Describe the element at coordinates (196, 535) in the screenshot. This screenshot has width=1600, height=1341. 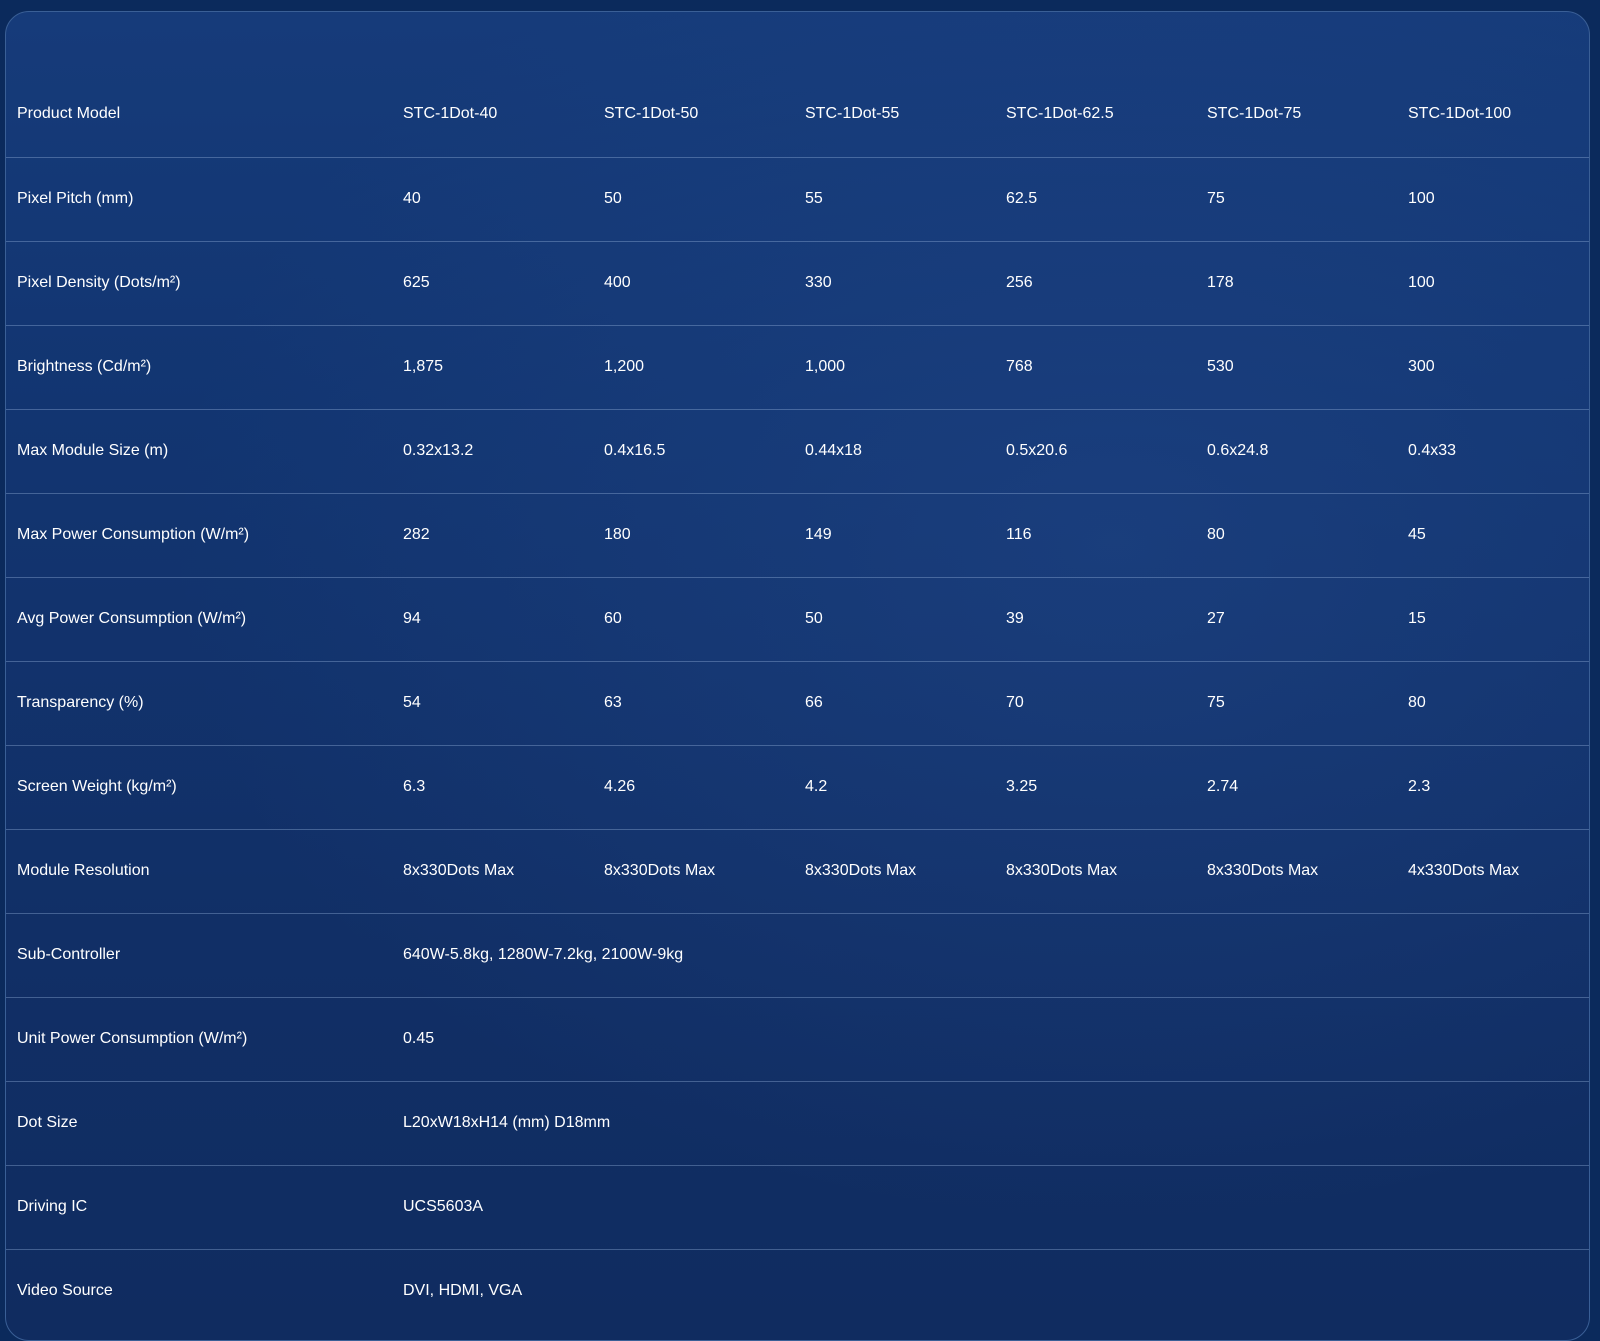
I see `row-label: Max Power Consumption (W/m²)` at that location.